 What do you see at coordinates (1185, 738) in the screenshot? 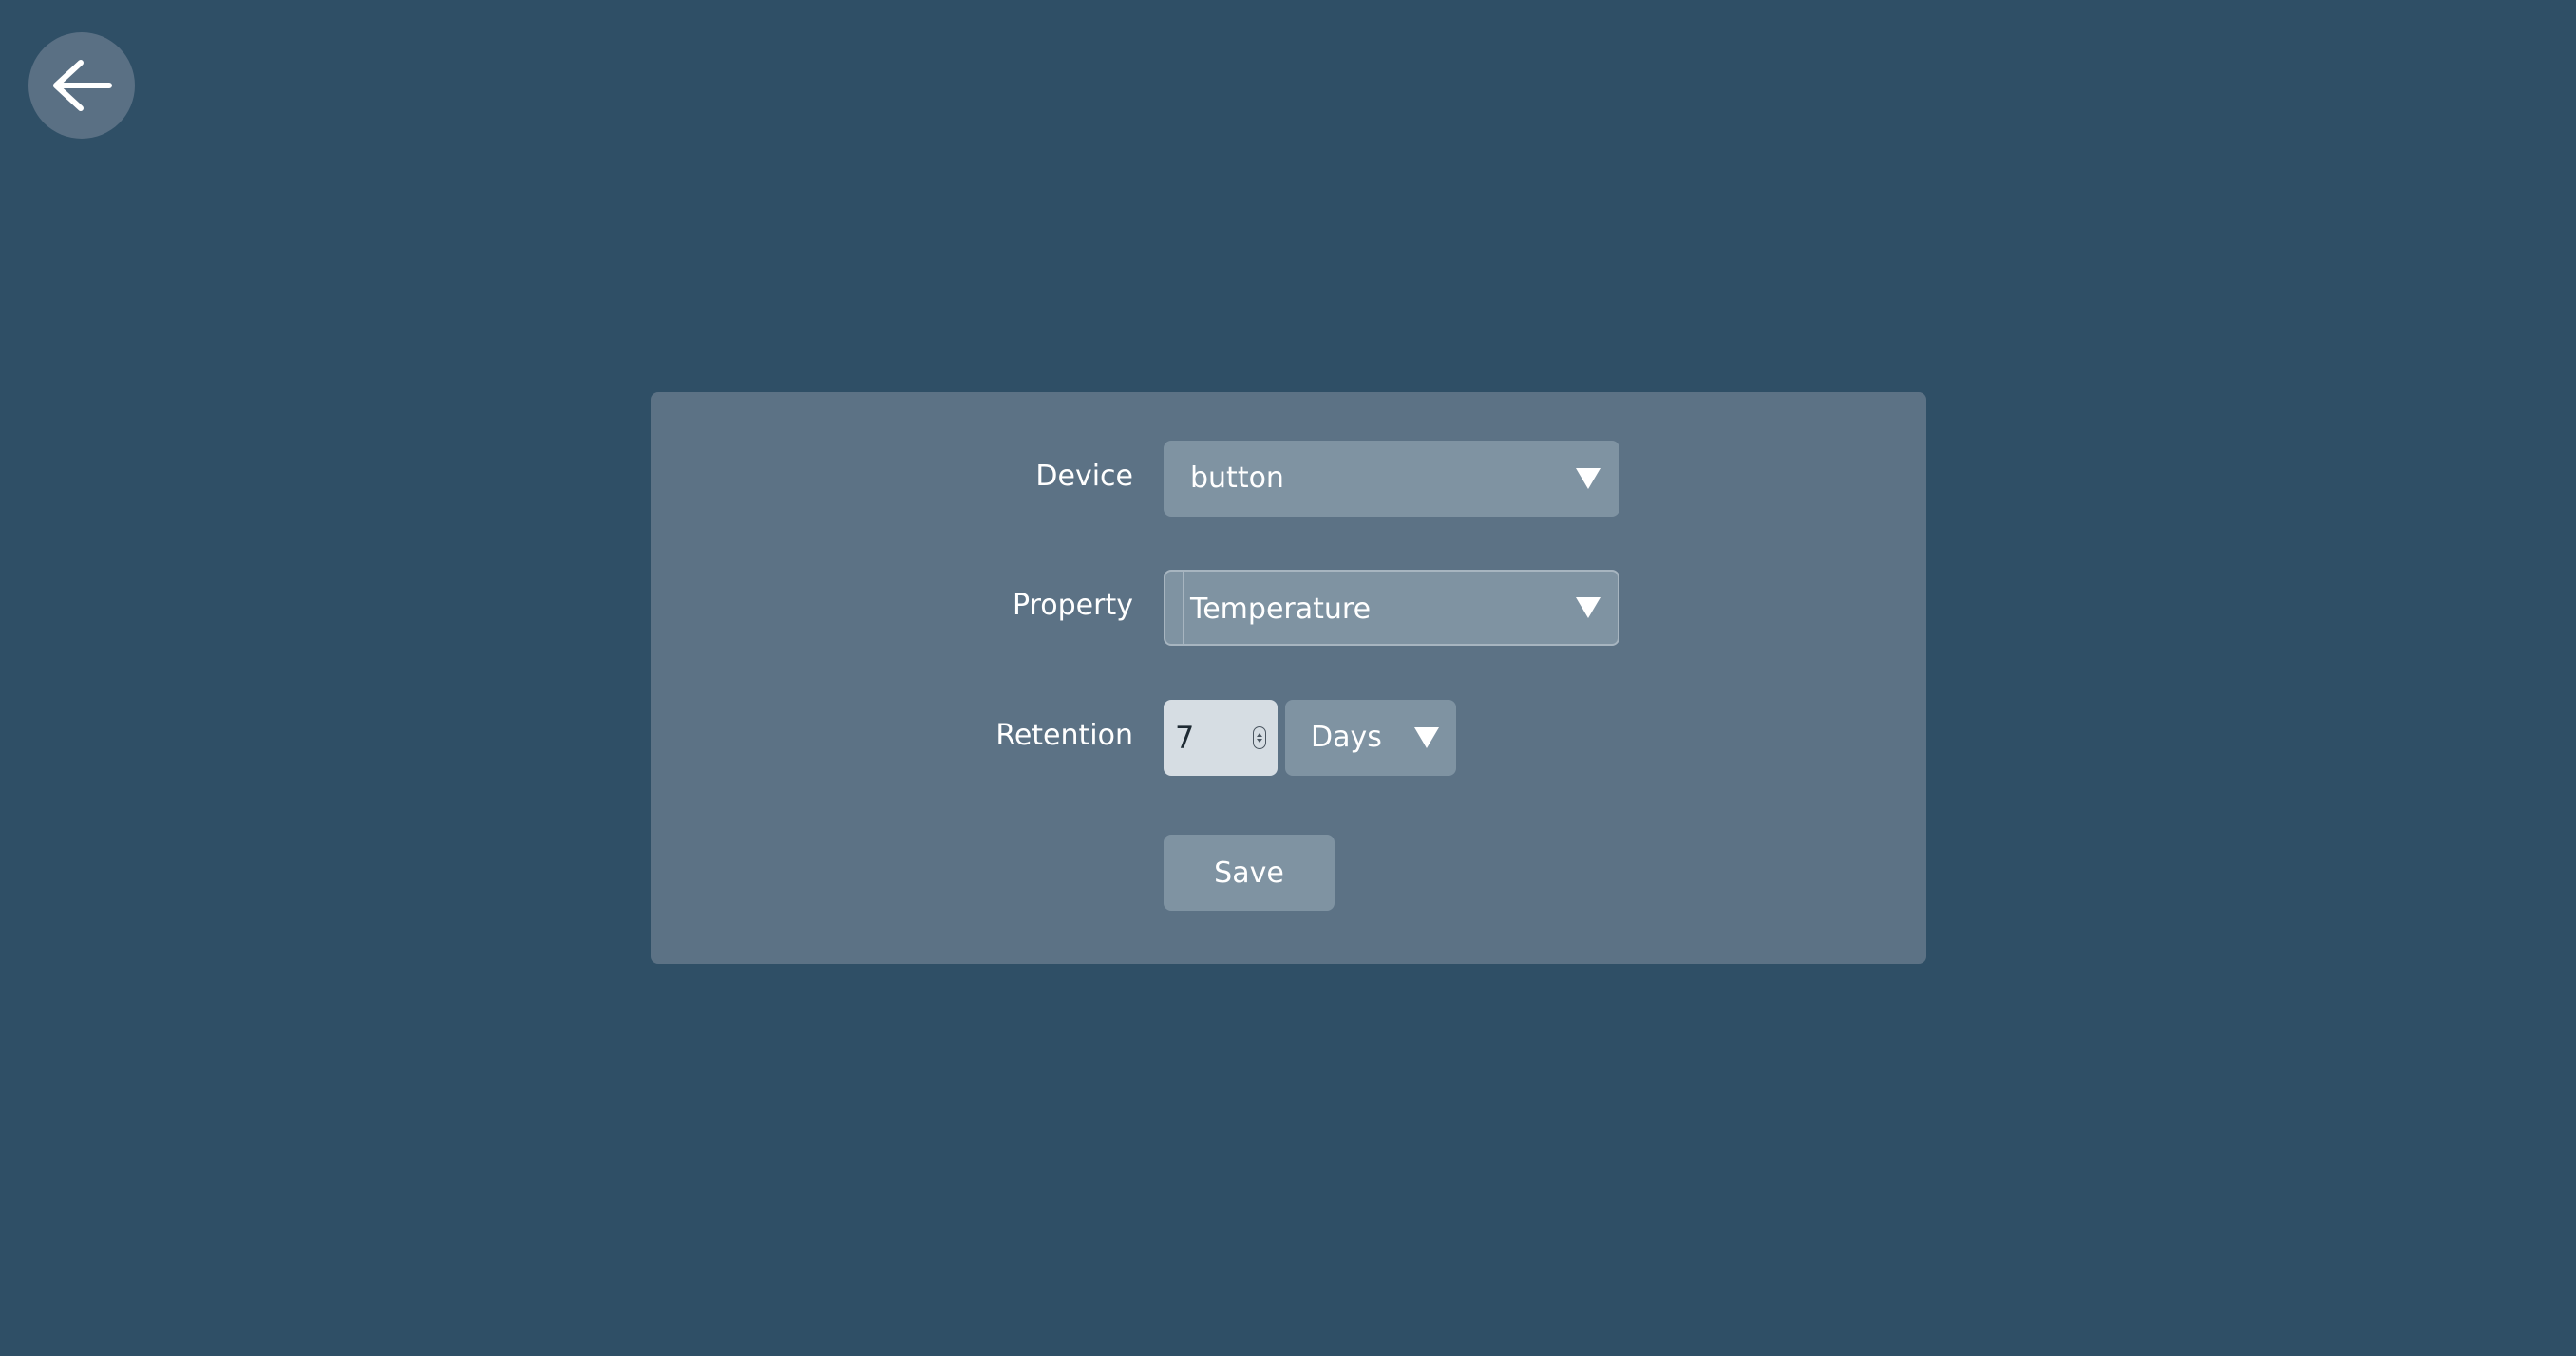
I see `retention-value: 7` at bounding box center [1185, 738].